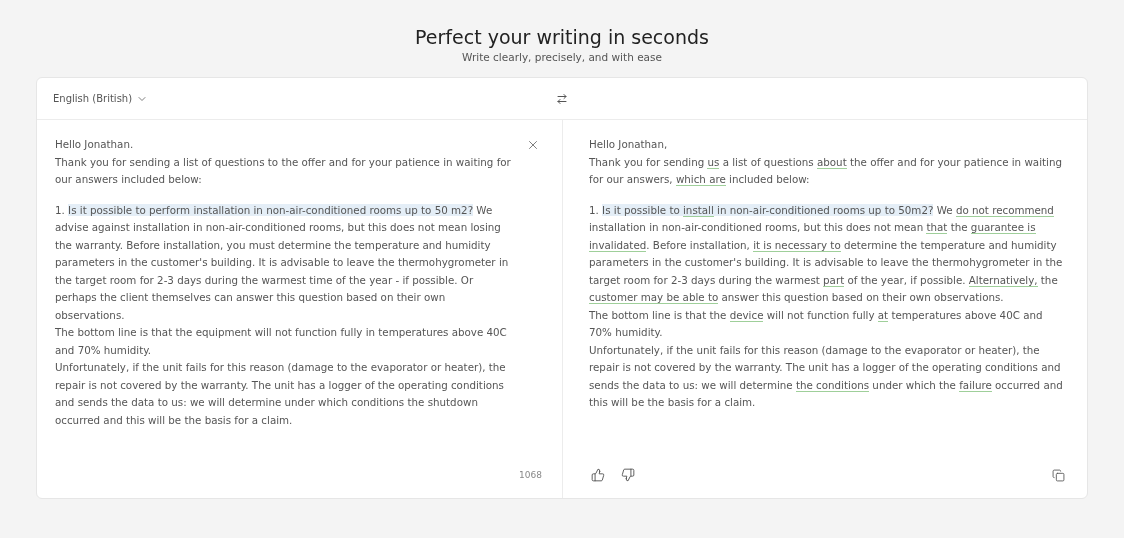  Describe the element at coordinates (533, 145) in the screenshot. I see `close-icon` at that location.